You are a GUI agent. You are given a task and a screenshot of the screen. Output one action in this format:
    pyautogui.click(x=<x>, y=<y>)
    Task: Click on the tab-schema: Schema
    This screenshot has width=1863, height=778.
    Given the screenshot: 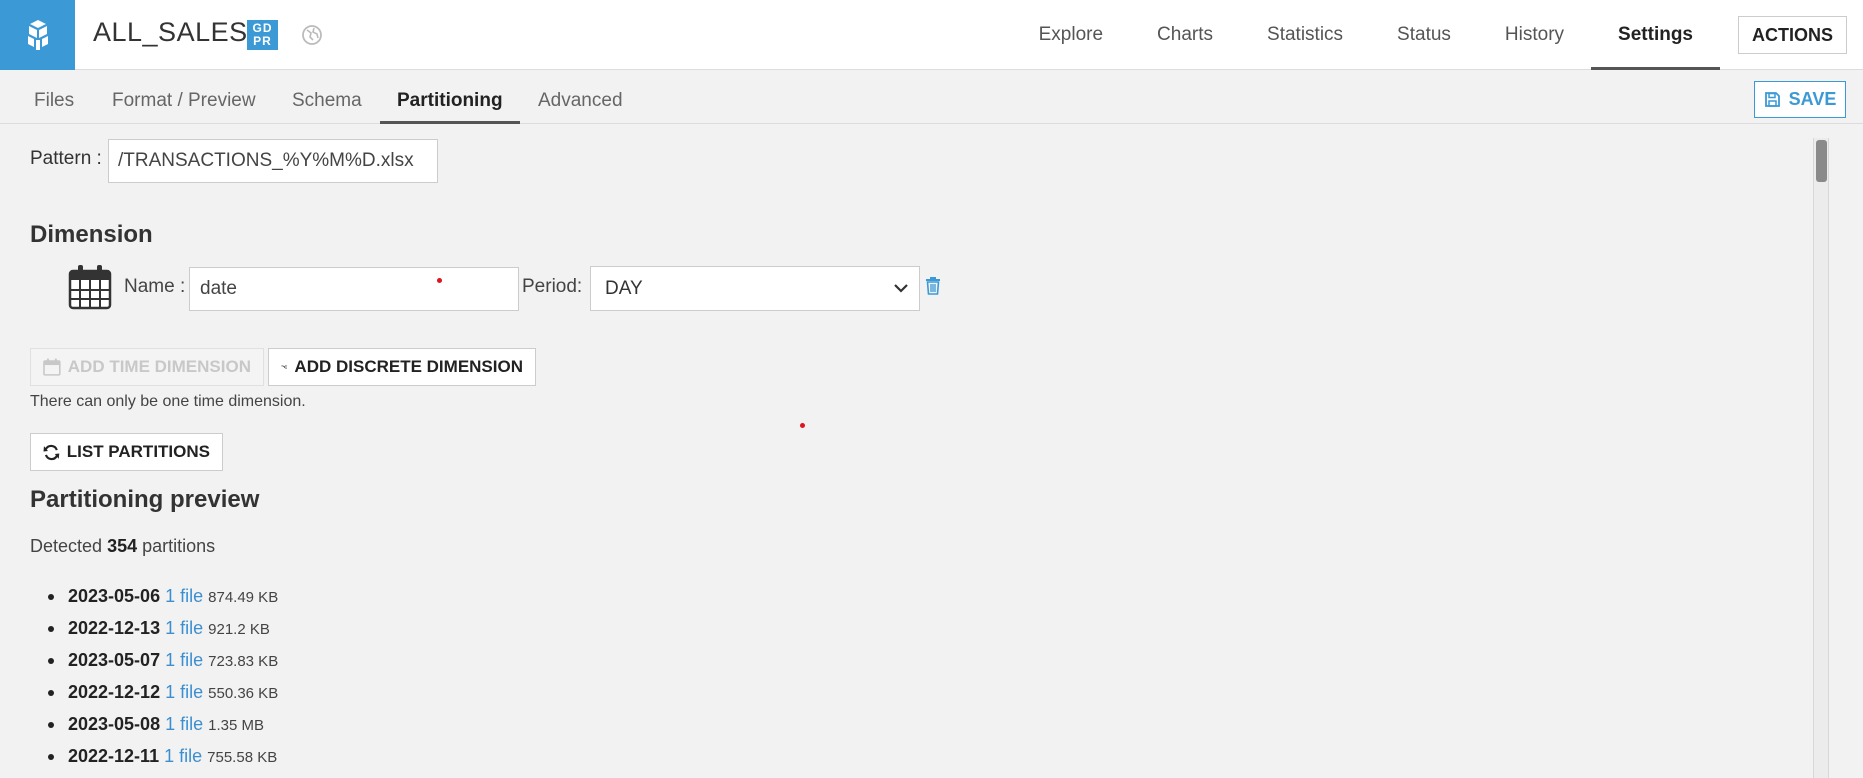 What is the action you would take?
    pyautogui.click(x=327, y=97)
    